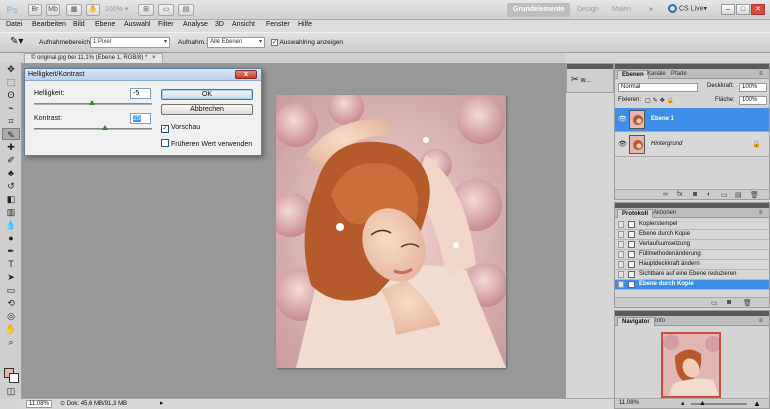 This screenshot has width=770, height=409. Describe the element at coordinates (738, 195) in the screenshot. I see `new-layer-icon: ▤` at that location.